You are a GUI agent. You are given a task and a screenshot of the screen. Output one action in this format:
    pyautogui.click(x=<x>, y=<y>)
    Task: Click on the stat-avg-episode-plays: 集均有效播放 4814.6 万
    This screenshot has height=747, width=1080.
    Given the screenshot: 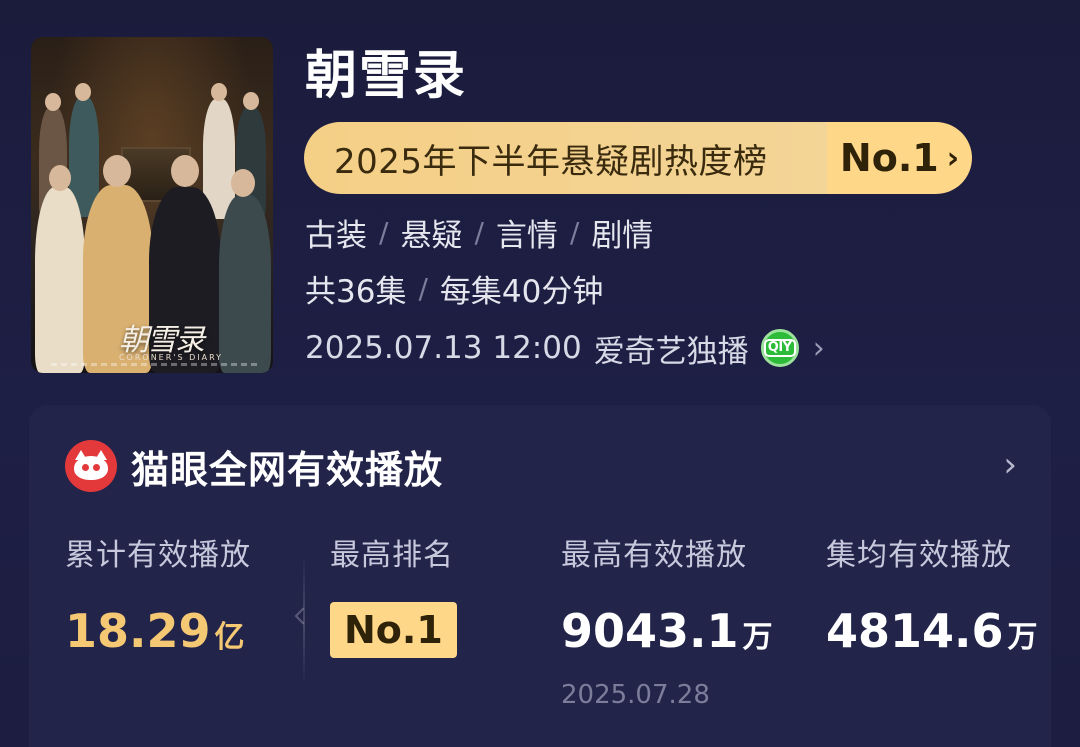 What is the action you would take?
    pyautogui.click(x=932, y=594)
    